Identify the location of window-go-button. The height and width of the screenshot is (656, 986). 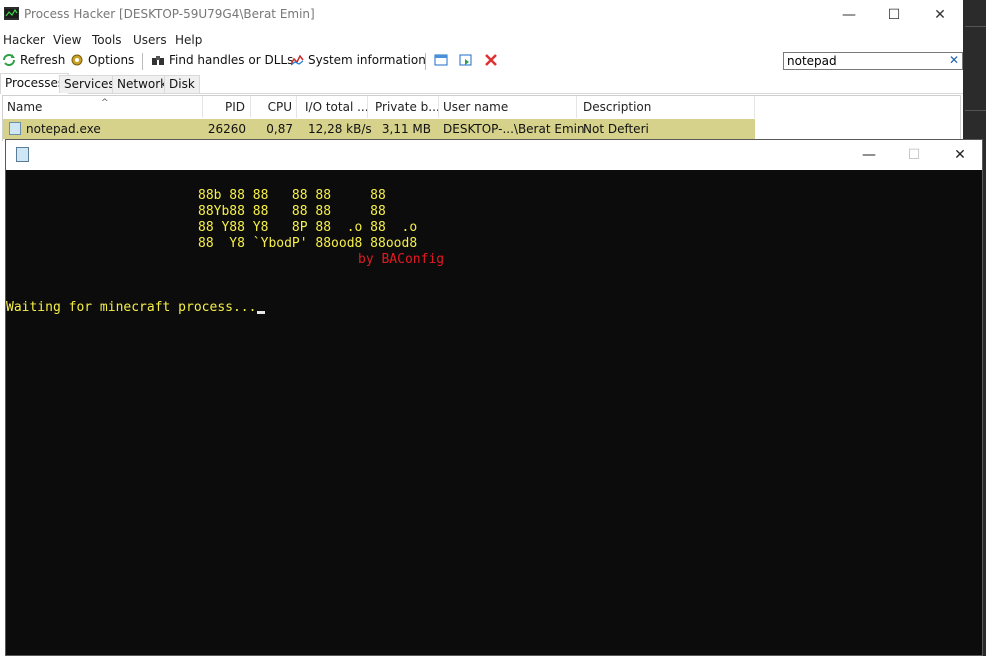
(466, 60).